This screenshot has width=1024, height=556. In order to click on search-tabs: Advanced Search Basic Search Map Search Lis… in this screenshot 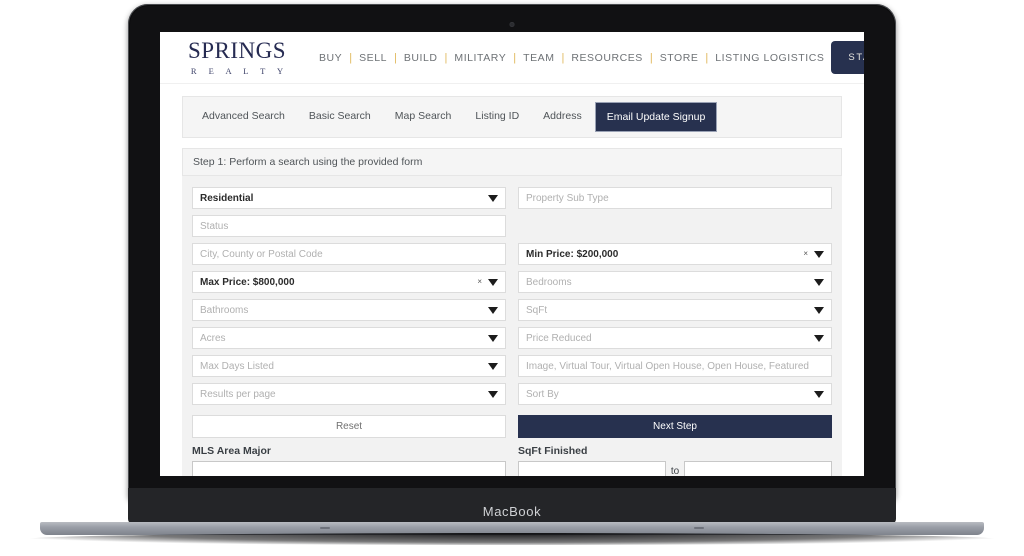, I will do `click(512, 117)`.